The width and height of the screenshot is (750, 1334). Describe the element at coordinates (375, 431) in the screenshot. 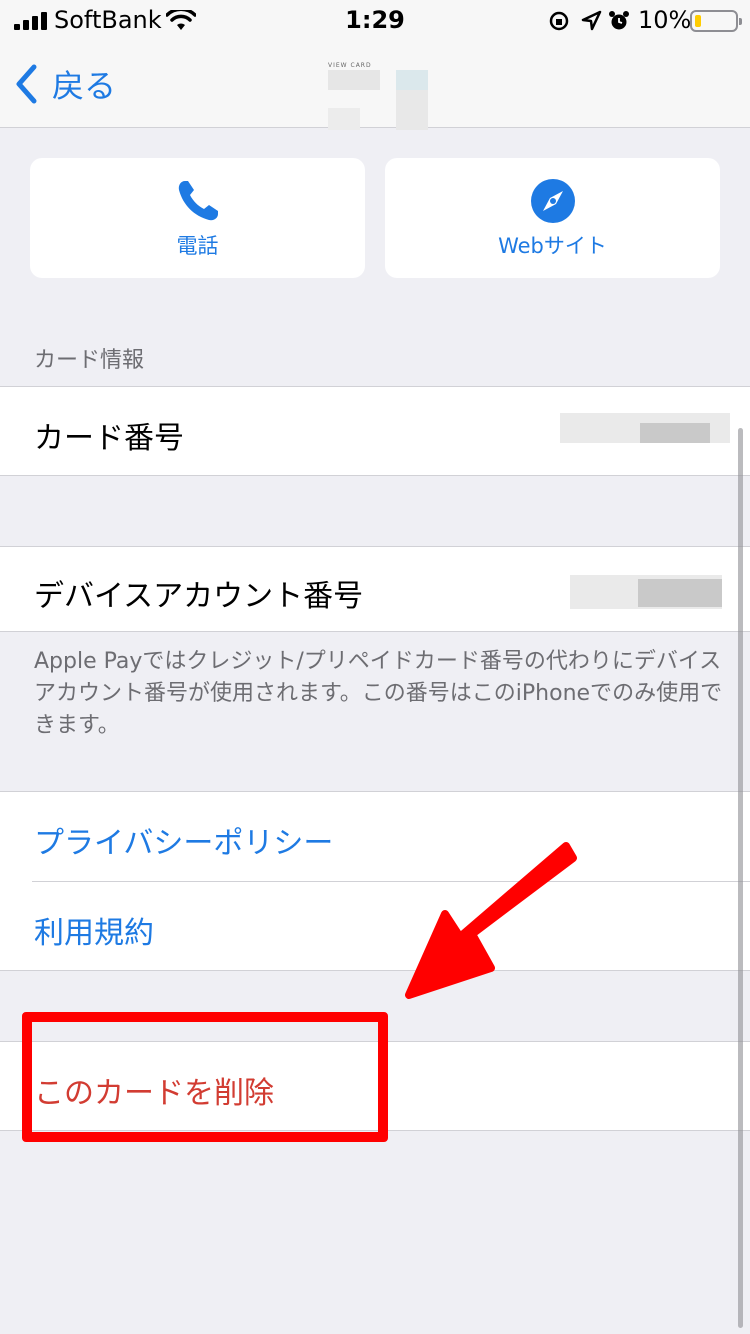

I see `card-number-row: カード番号` at that location.